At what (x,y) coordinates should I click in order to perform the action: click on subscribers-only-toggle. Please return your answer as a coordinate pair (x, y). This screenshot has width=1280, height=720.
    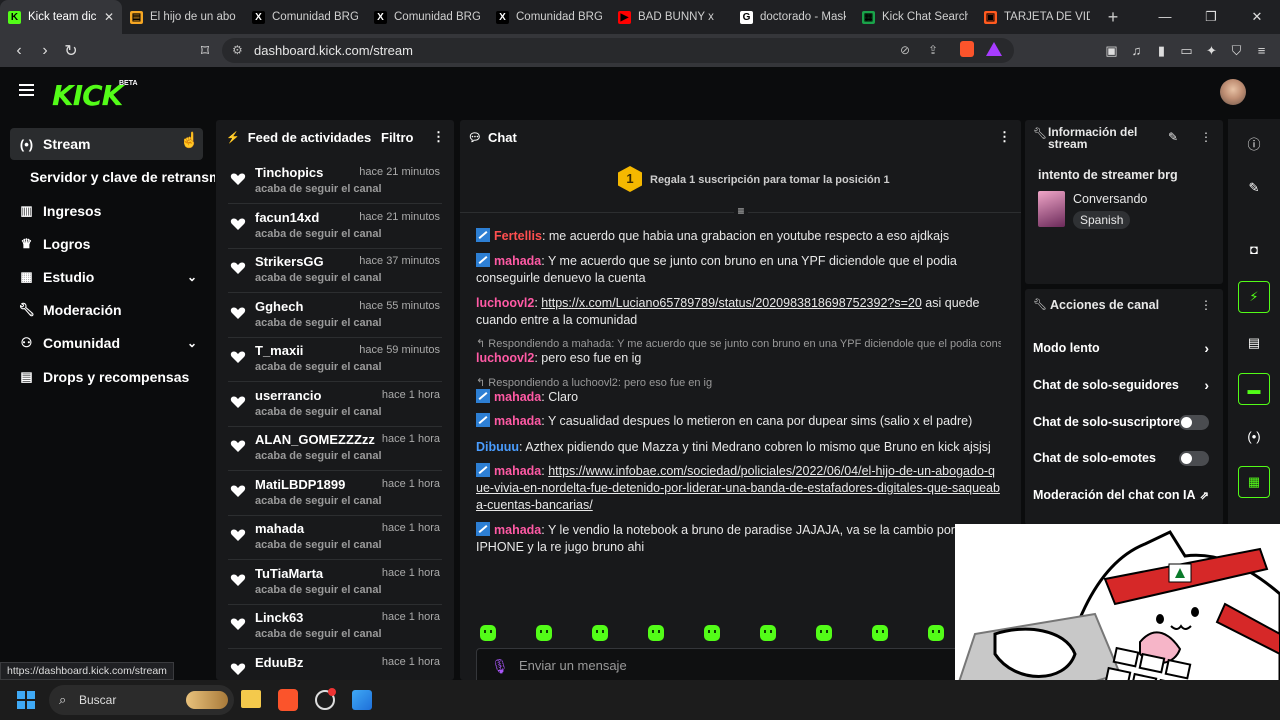
    Looking at the image, I should click on (1194, 422).